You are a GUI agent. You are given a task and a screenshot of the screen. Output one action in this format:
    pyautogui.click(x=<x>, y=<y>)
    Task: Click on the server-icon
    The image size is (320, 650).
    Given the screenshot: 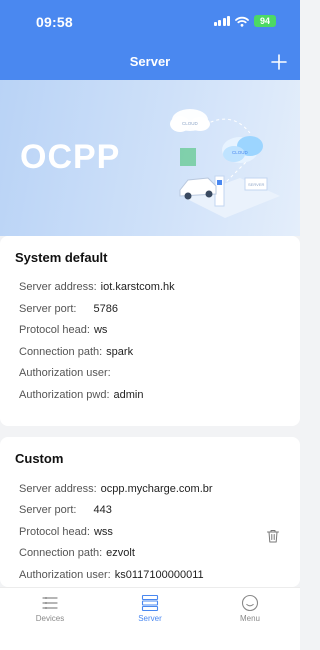 What is the action you would take?
    pyautogui.click(x=150, y=603)
    